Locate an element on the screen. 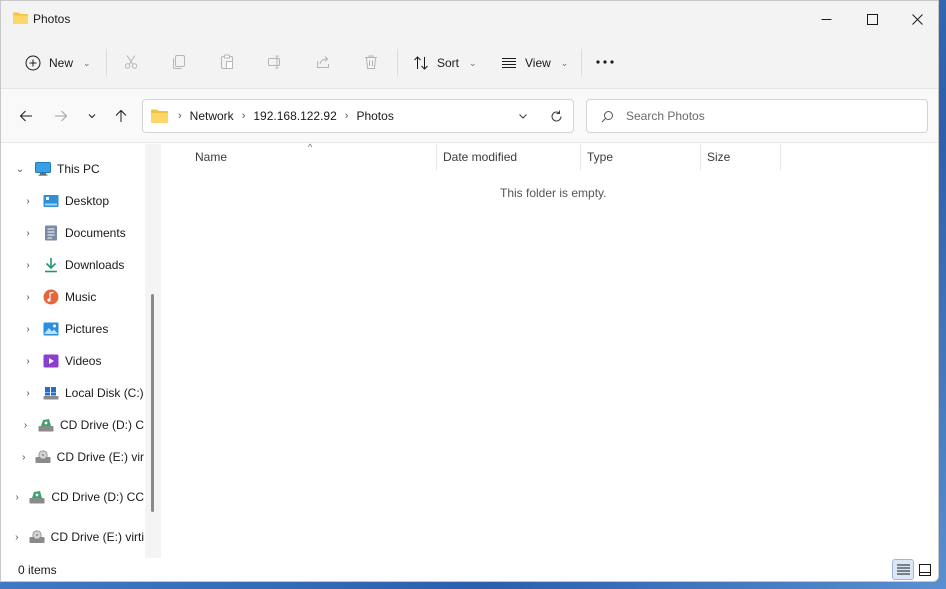 The width and height of the screenshot is (946, 589). nav-item-local-disk: › Local Disk (C:) is located at coordinates (82, 393).